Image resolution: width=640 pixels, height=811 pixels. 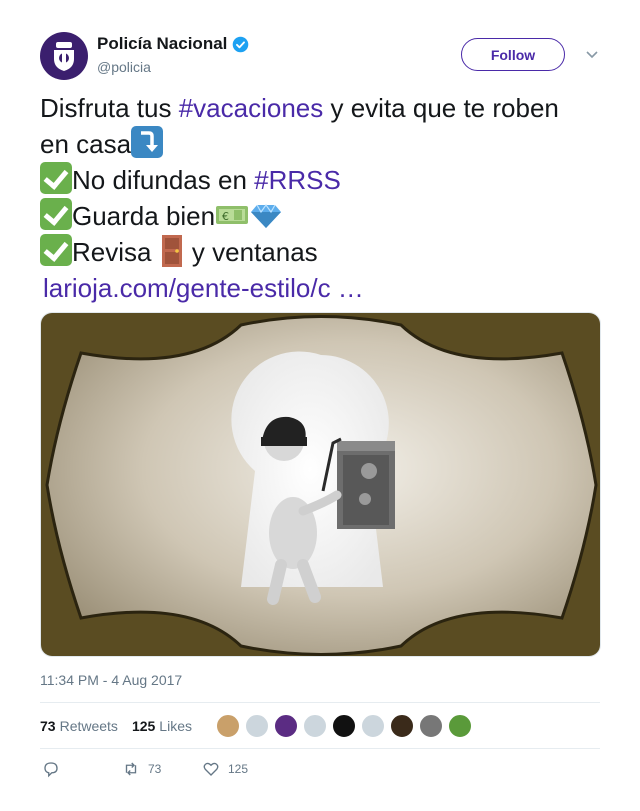 I want to click on user-names: Policía Nacional @policia, so click(x=173, y=54).